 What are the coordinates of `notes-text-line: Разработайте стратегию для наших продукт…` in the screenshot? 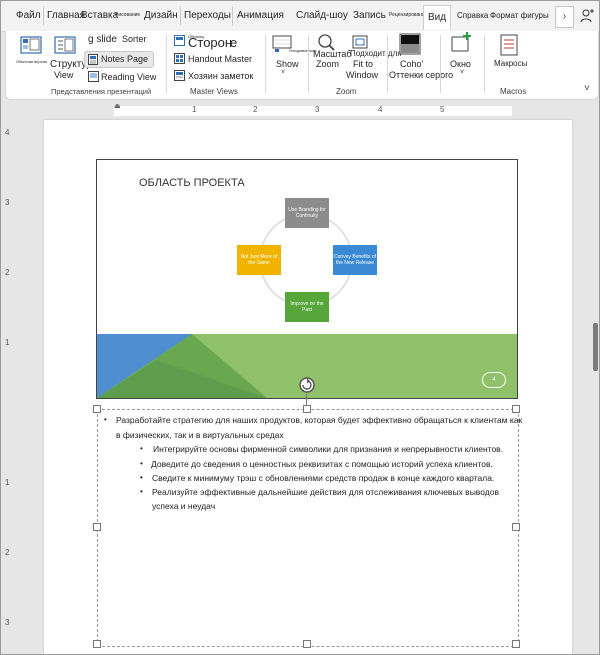 It's located at (319, 420).